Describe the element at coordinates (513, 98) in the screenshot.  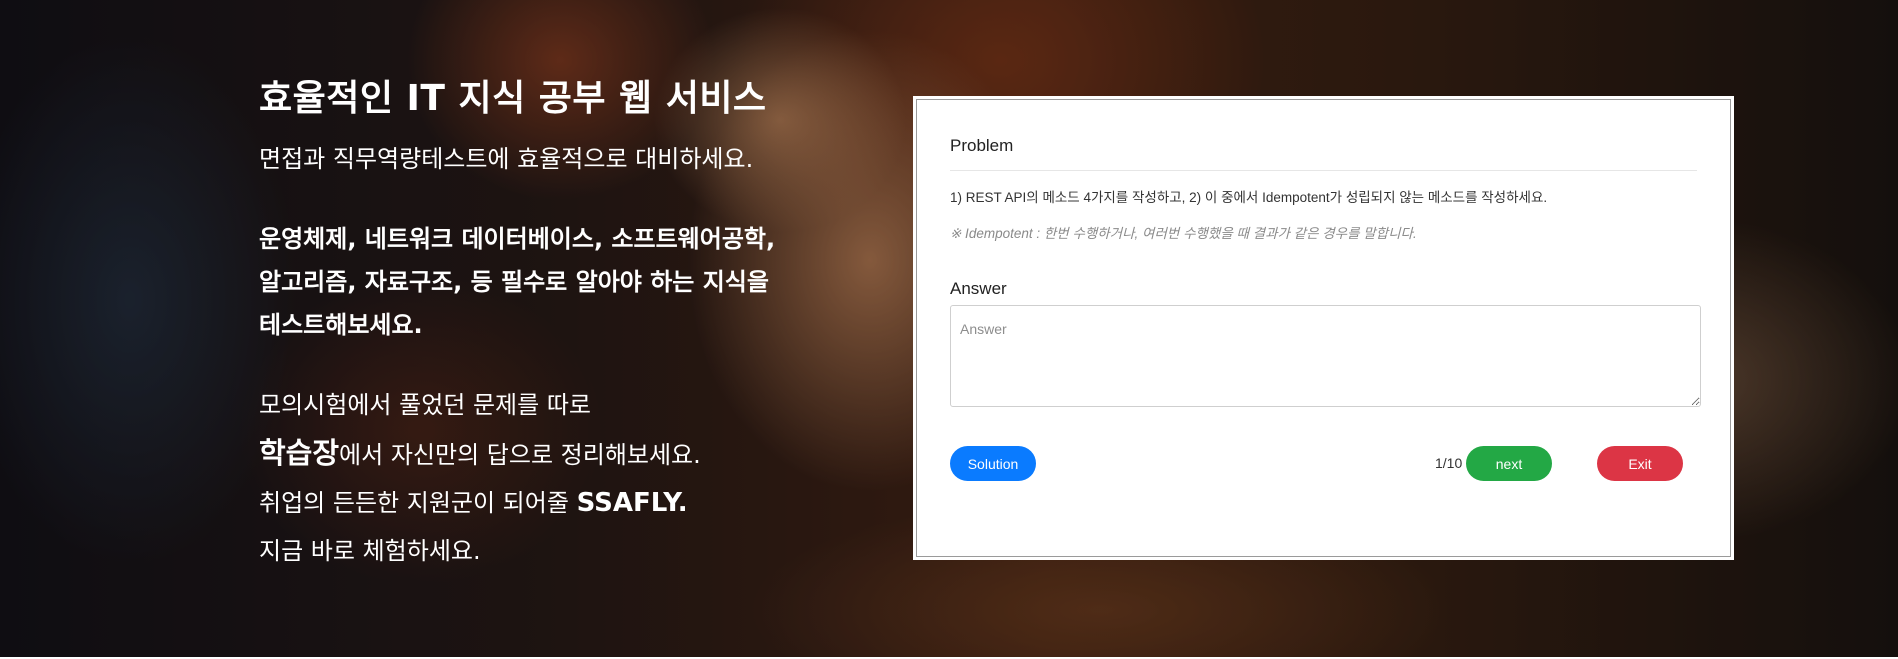
I see `page-title: 효율적인 IT 지식 공부 웹 서비스` at that location.